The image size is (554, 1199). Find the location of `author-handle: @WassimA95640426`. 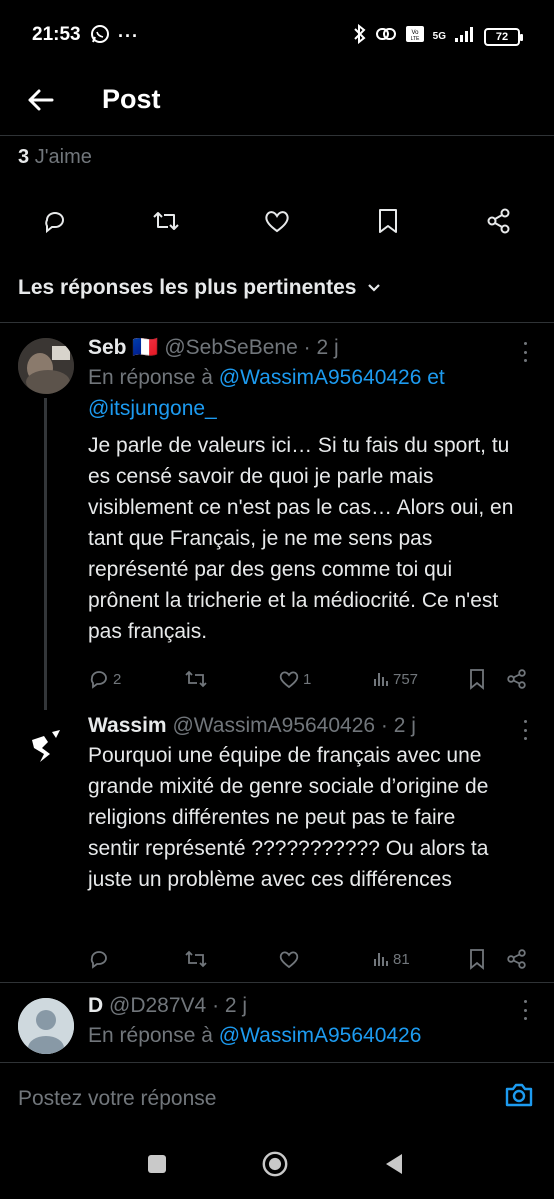

author-handle: @WassimA95640426 is located at coordinates (273, 725).